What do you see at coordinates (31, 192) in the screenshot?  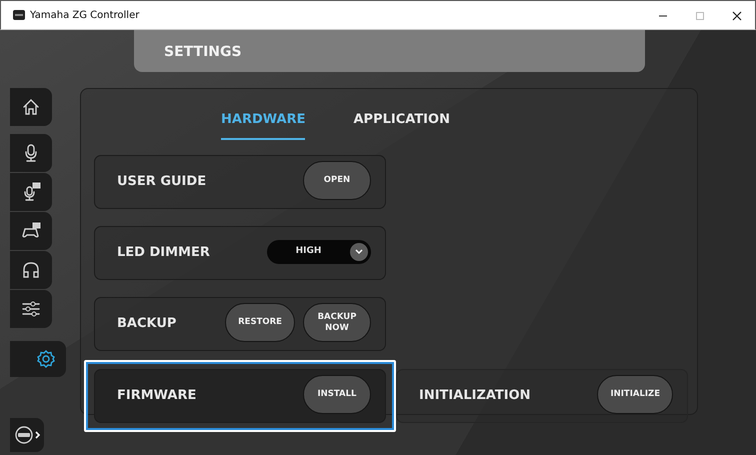 I see `microphone-fx-nav-item` at bounding box center [31, 192].